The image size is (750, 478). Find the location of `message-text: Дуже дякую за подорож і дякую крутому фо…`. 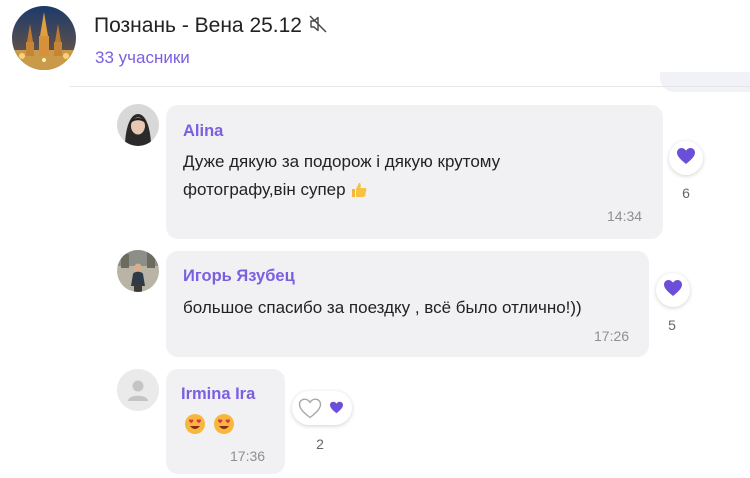

message-text: Дуже дякую за подорож і дякую крутому фо… is located at coordinates (341, 178).